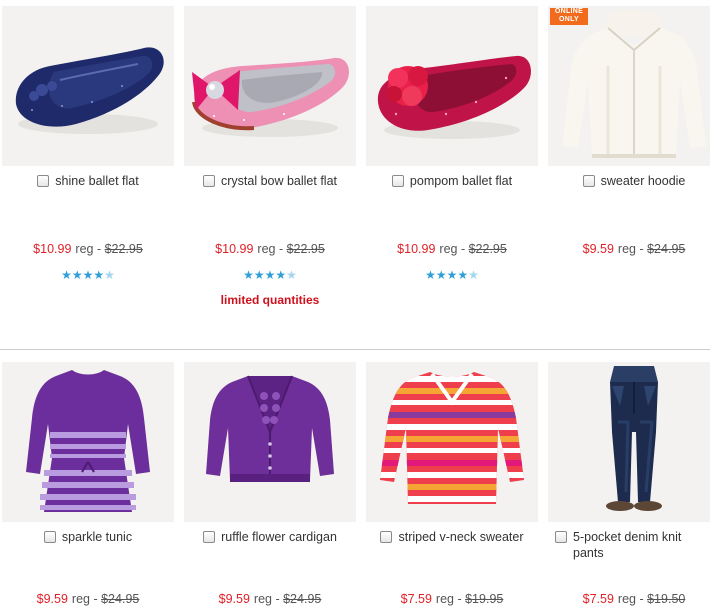  What do you see at coordinates (97, 537) in the screenshot?
I see `product-name: sparkle tunic` at bounding box center [97, 537].